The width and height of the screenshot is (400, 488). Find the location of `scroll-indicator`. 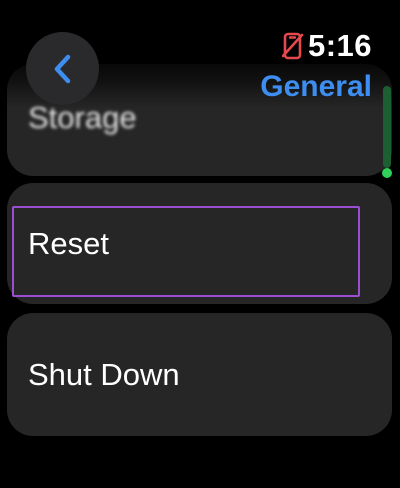

scroll-indicator is located at coordinates (387, 134).